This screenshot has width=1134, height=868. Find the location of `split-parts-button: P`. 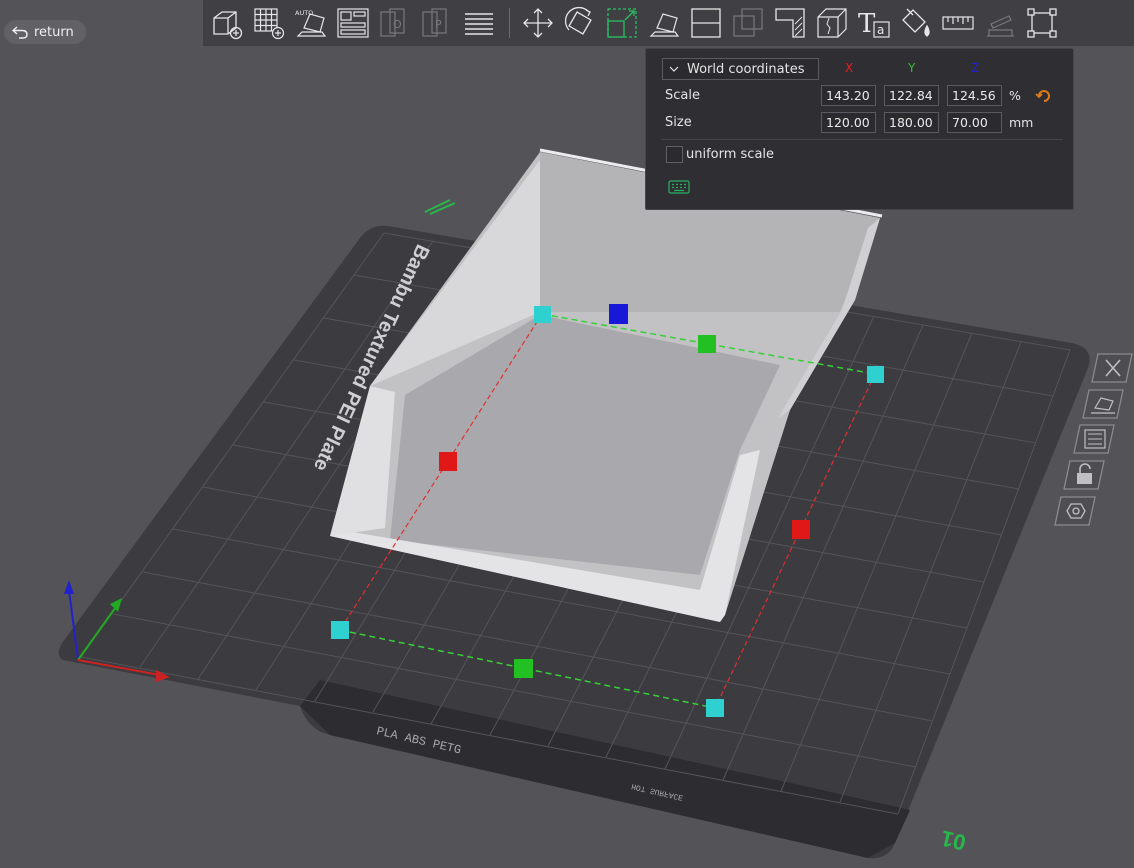

split-parts-button: P is located at coordinates (437, 23).